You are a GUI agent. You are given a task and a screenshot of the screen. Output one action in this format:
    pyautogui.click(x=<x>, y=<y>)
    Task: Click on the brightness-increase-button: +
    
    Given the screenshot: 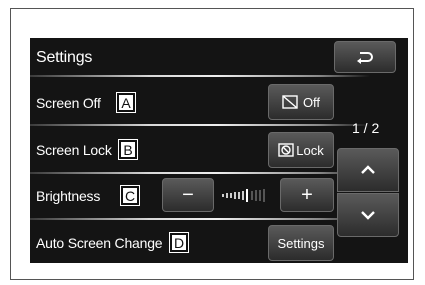 What is the action you would take?
    pyautogui.click(x=307, y=195)
    